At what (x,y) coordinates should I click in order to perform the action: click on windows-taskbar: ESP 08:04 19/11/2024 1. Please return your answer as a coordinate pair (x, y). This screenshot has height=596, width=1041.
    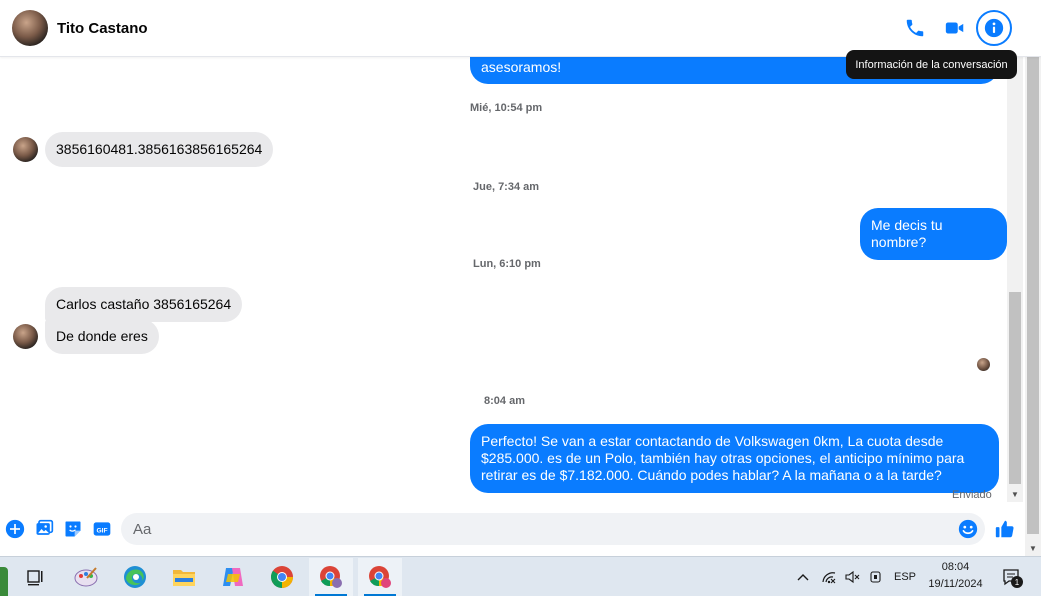
    Looking at the image, I should click on (520, 576).